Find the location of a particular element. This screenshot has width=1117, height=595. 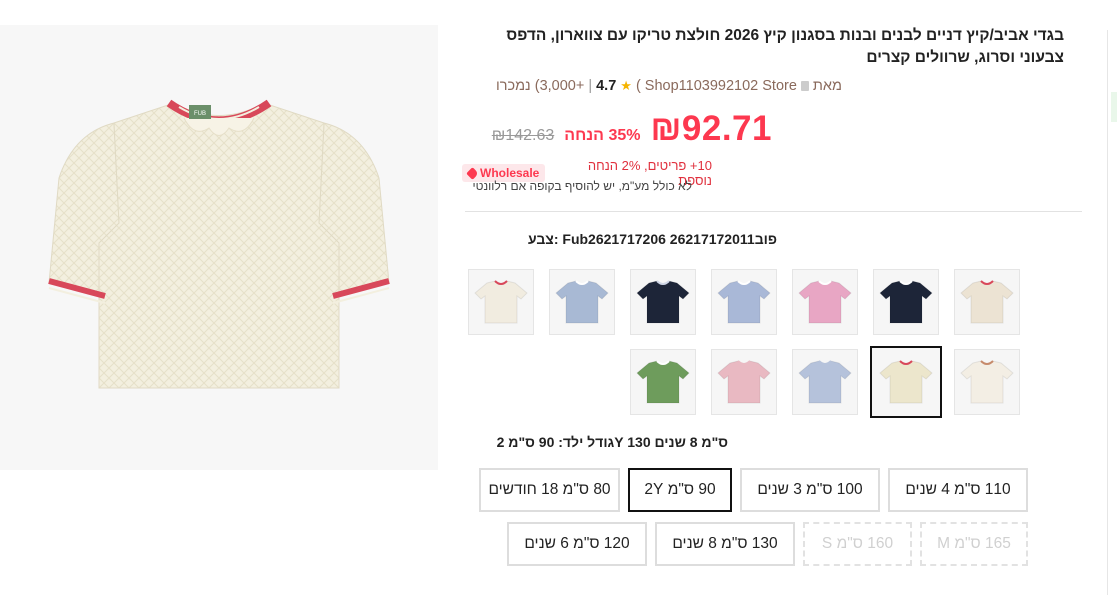

price-row: ₪92.71 35% הנחה ₪142.63 is located at coordinates (632, 129).